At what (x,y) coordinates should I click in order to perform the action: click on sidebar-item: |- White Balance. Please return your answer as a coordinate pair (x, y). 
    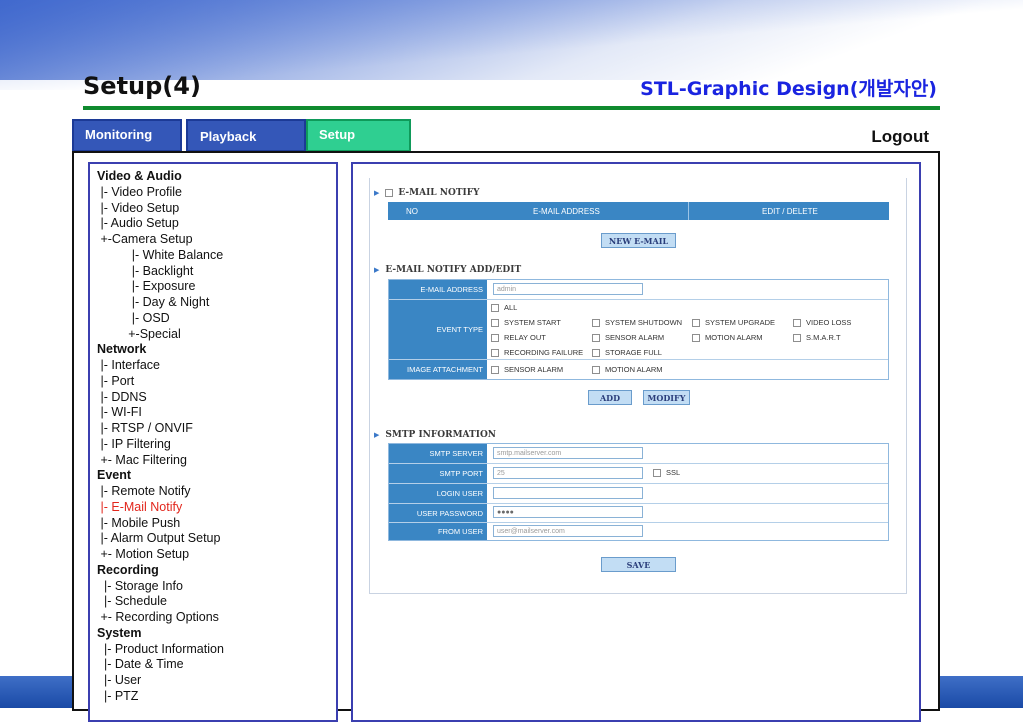
    Looking at the image, I should click on (160, 256).